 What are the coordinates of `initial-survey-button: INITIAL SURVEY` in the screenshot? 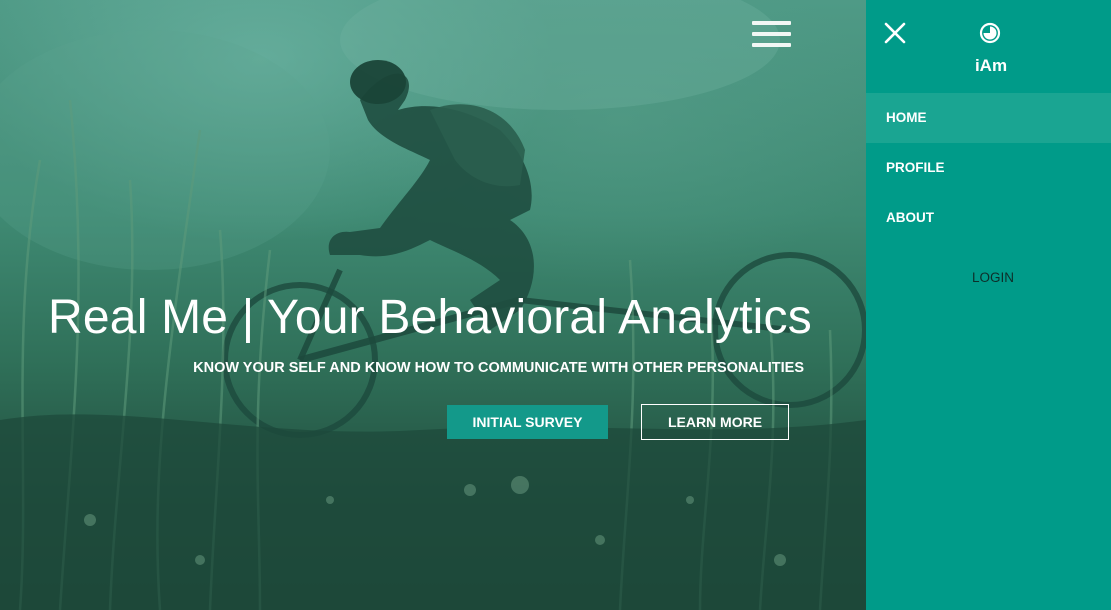 It's located at (527, 422).